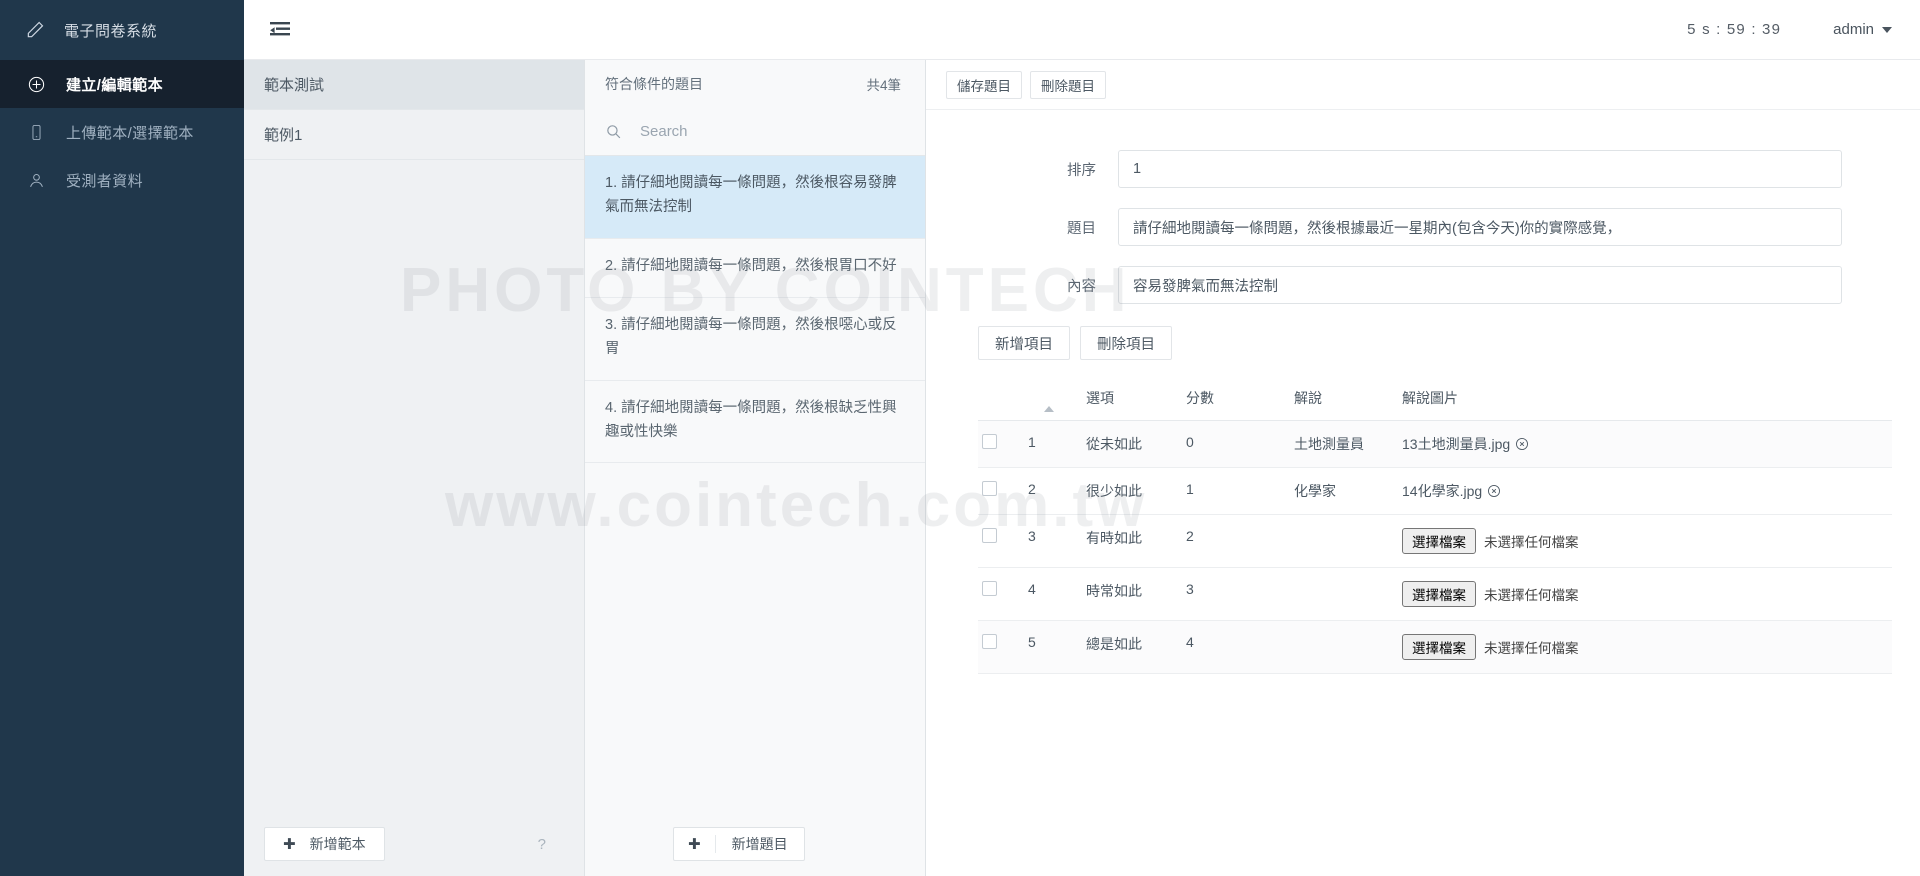 This screenshot has height=876, width=1920. What do you see at coordinates (414, 135) in the screenshot?
I see `list-item: 範例1` at bounding box center [414, 135].